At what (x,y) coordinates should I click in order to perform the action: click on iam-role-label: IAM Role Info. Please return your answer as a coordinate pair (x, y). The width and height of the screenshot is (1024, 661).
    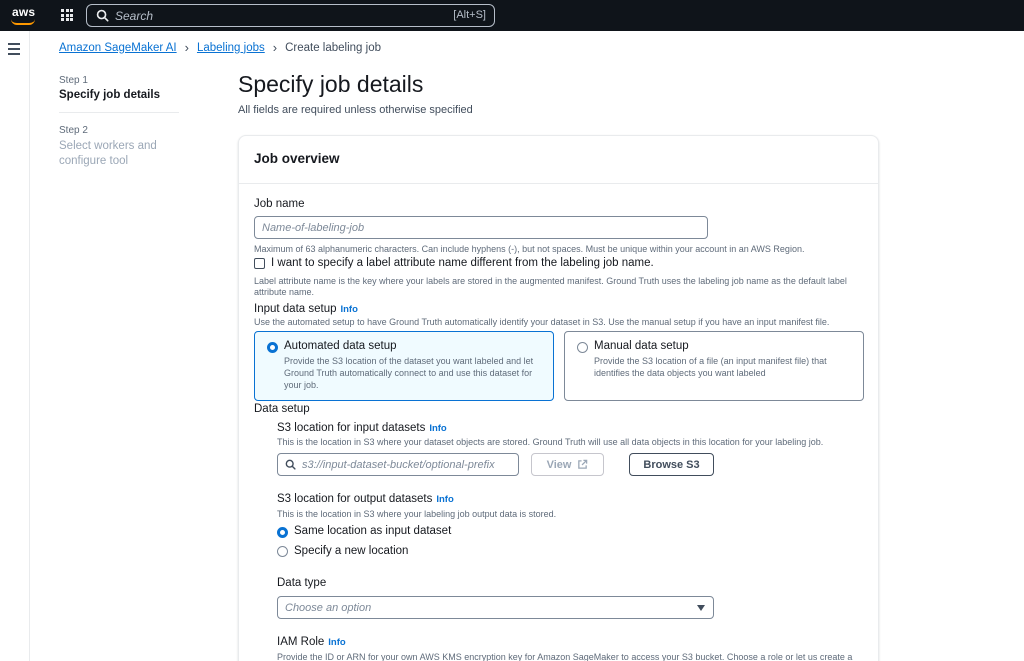
    Looking at the image, I should click on (311, 642).